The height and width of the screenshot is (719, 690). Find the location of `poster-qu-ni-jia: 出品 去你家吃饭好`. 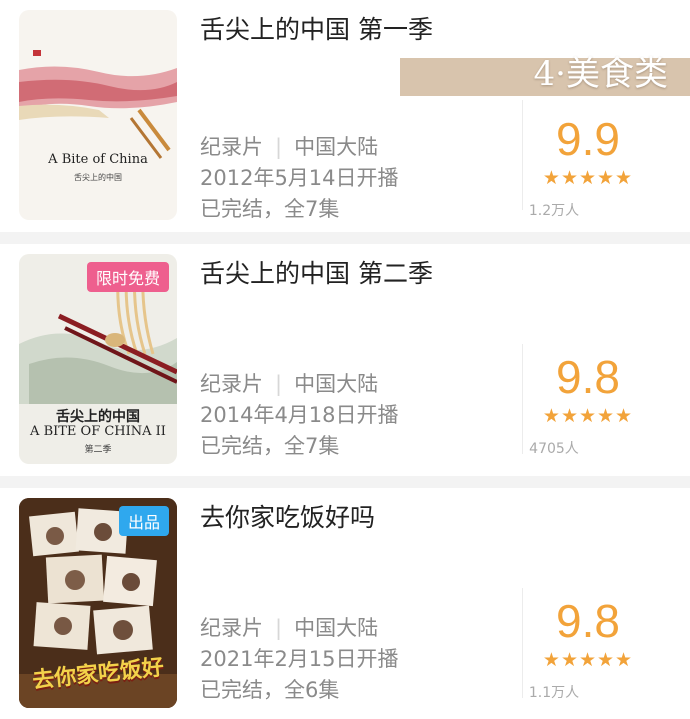

poster-qu-ni-jia: 出品 去你家吃饭好 is located at coordinates (98, 603).